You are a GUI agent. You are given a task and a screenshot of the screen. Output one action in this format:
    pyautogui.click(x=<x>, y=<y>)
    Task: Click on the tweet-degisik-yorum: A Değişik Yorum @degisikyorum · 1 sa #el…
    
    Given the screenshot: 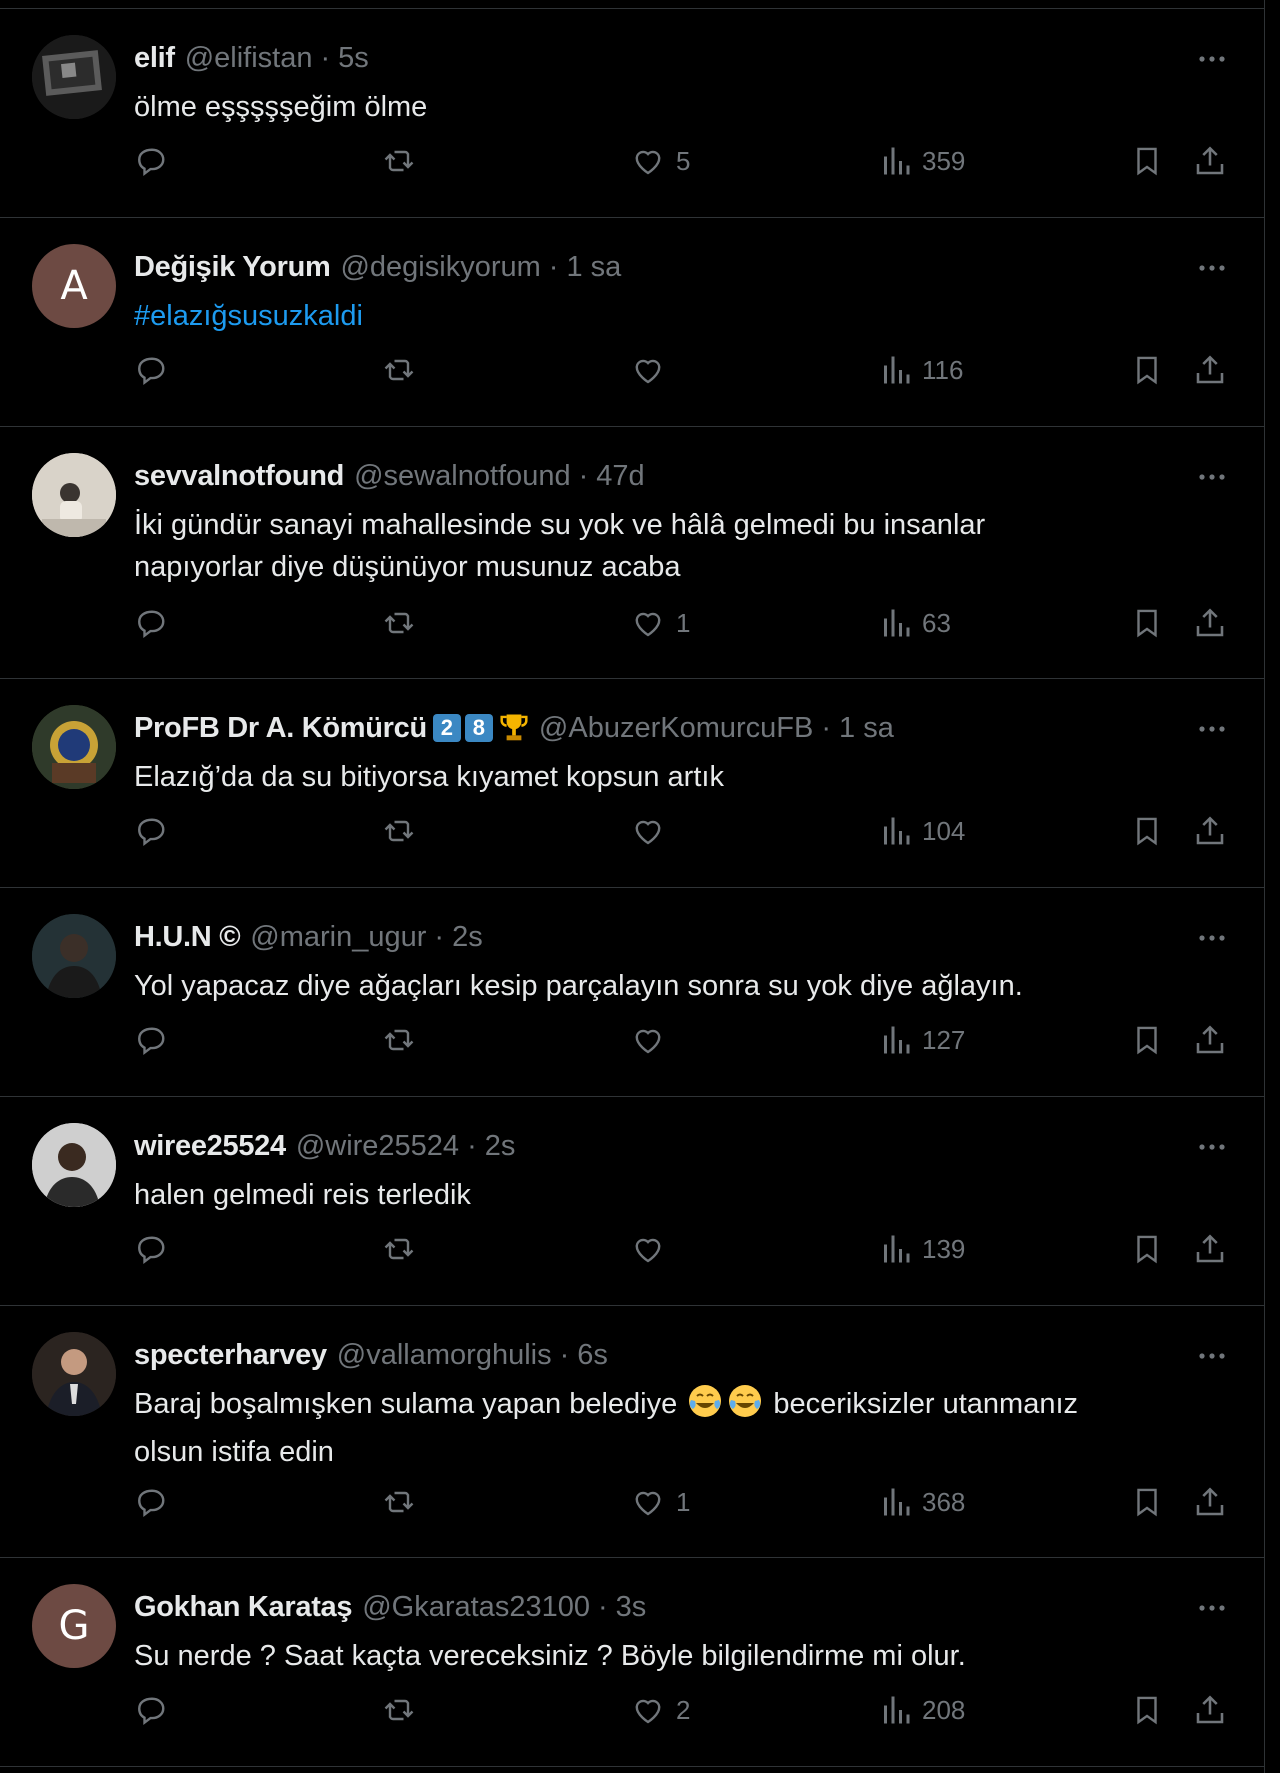 What is the action you would take?
    pyautogui.click(x=632, y=322)
    